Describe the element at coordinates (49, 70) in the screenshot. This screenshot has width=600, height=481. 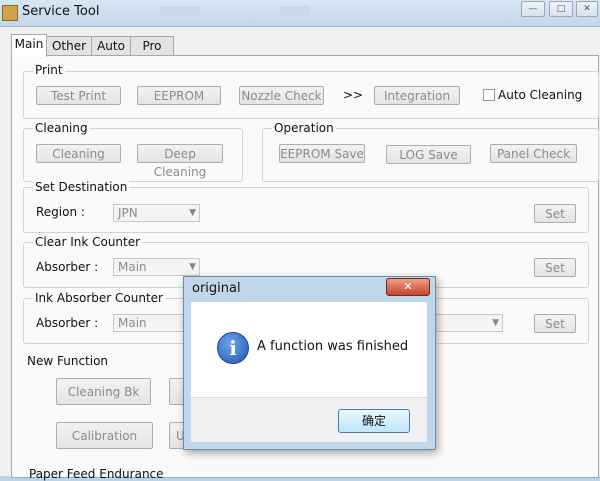
I see `print-group-label: Print` at that location.